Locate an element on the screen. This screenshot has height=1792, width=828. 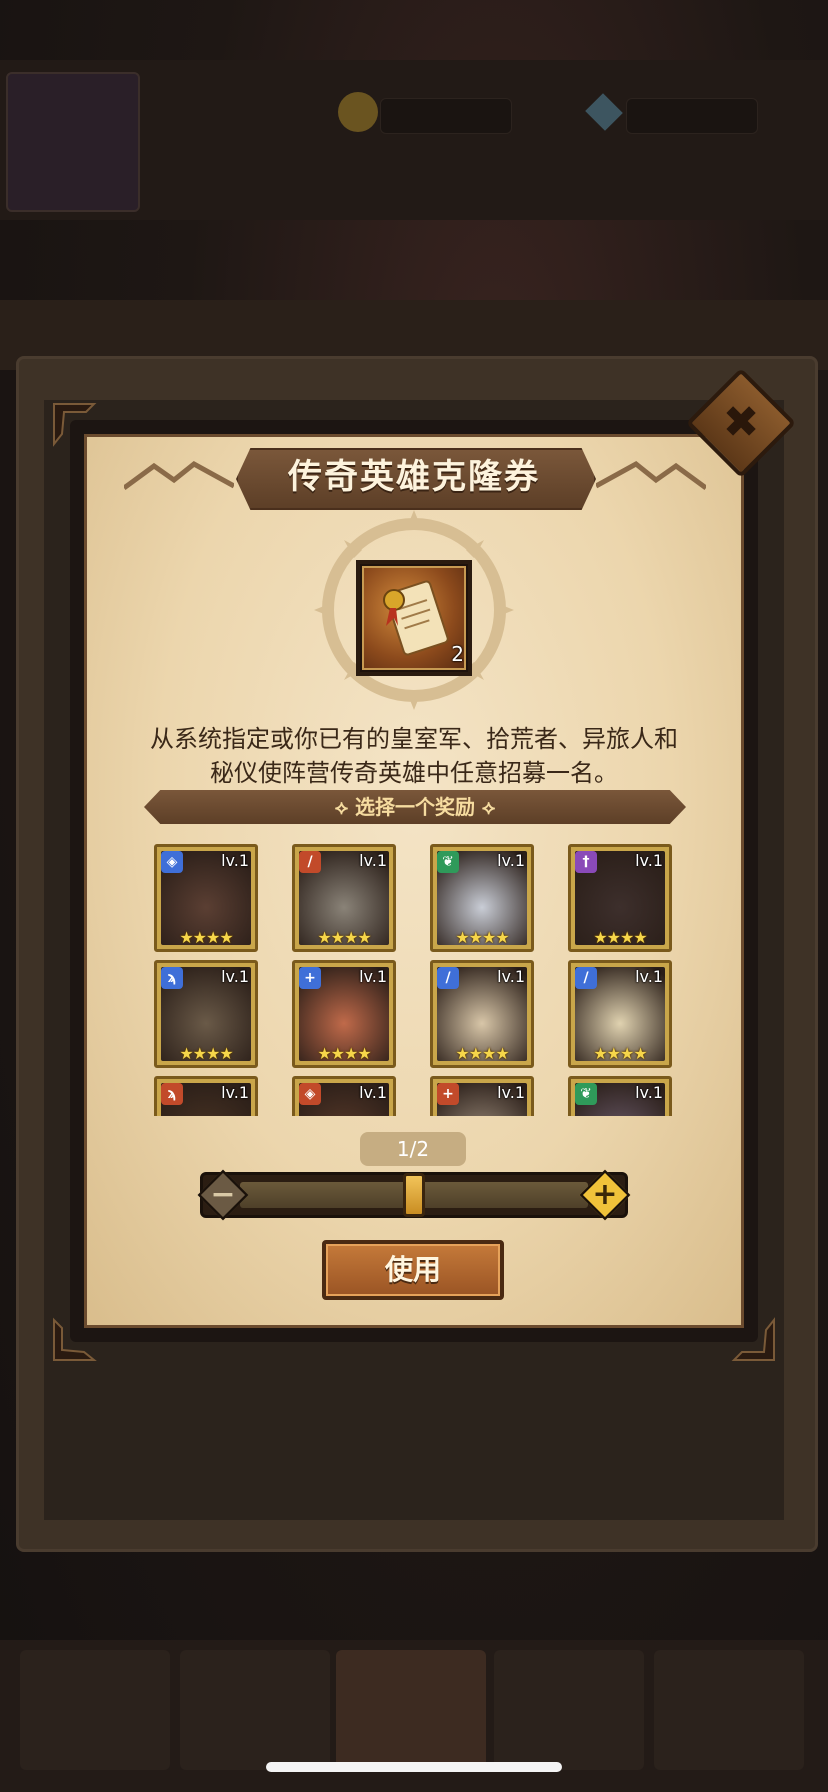
minus-icon: − is located at coordinates (223, 1195).